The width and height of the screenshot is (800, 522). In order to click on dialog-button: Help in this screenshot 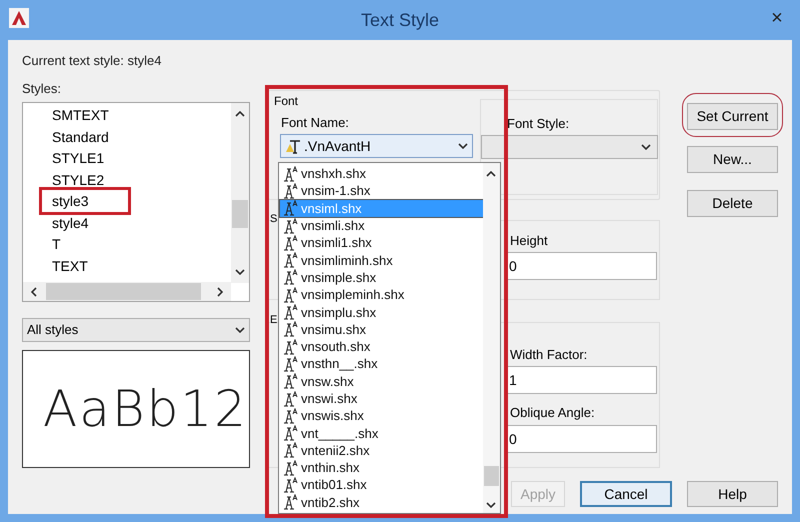, I will do `click(732, 494)`.